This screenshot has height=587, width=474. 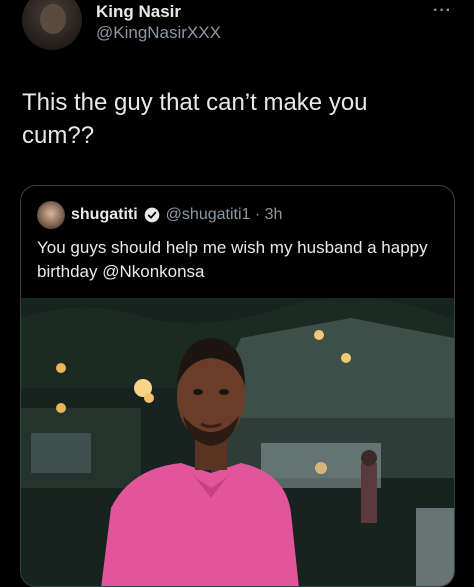 What do you see at coordinates (53, 19) in the screenshot?
I see `avatar-face` at bounding box center [53, 19].